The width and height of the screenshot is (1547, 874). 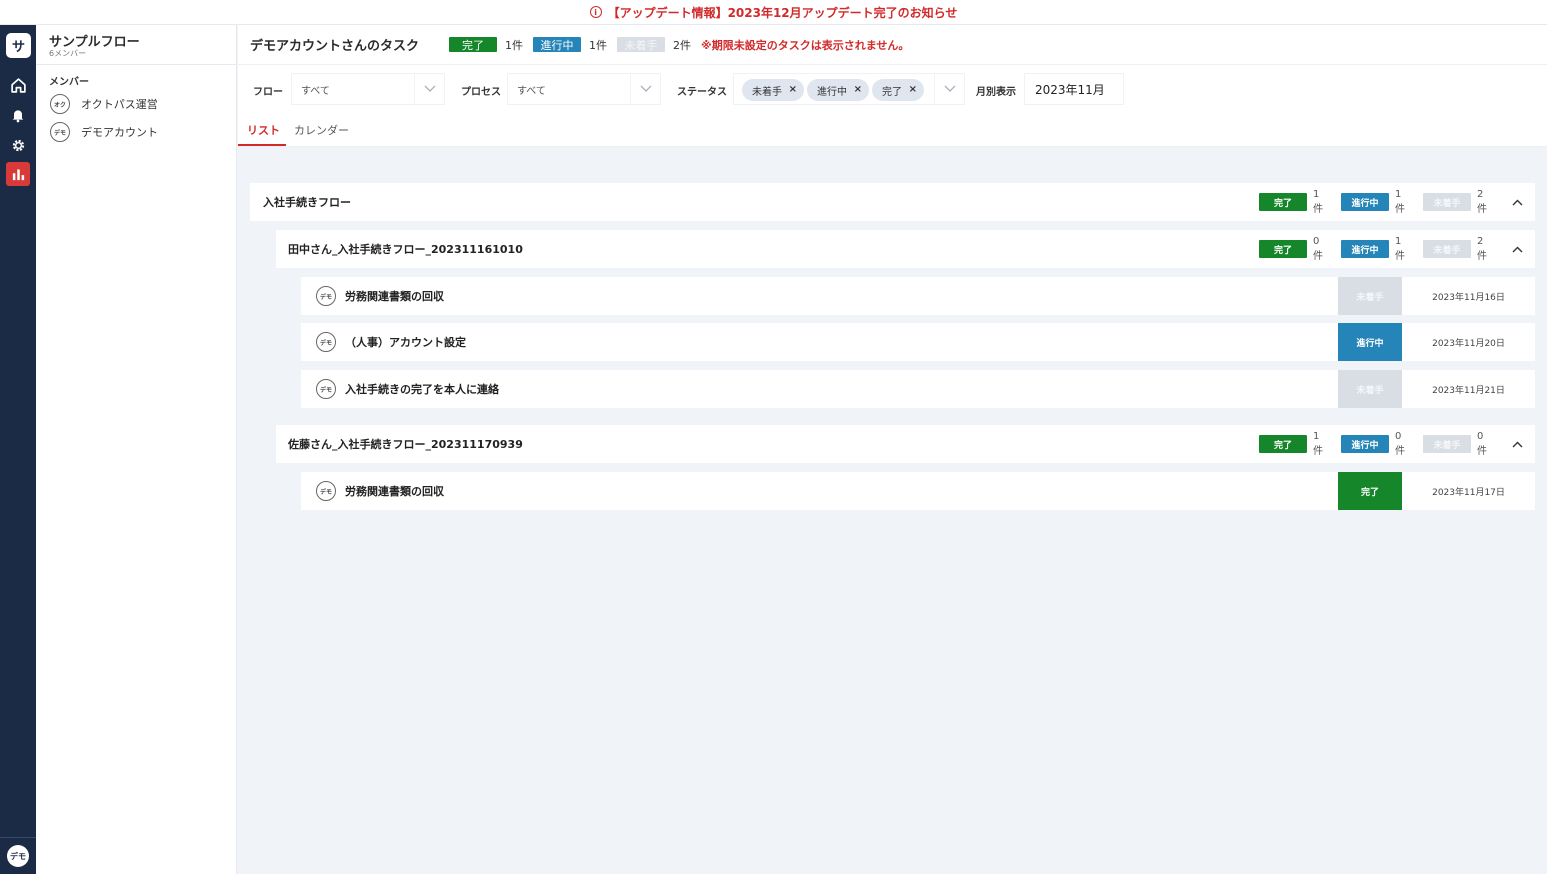 I want to click on sidebar-member-demo: デモ デモアカウント, so click(x=104, y=132).